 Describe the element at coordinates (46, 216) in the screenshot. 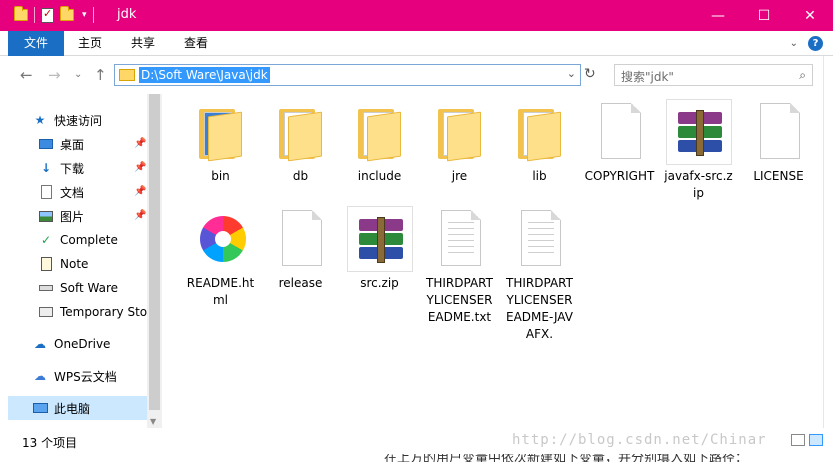

I see `picture-icon` at that location.